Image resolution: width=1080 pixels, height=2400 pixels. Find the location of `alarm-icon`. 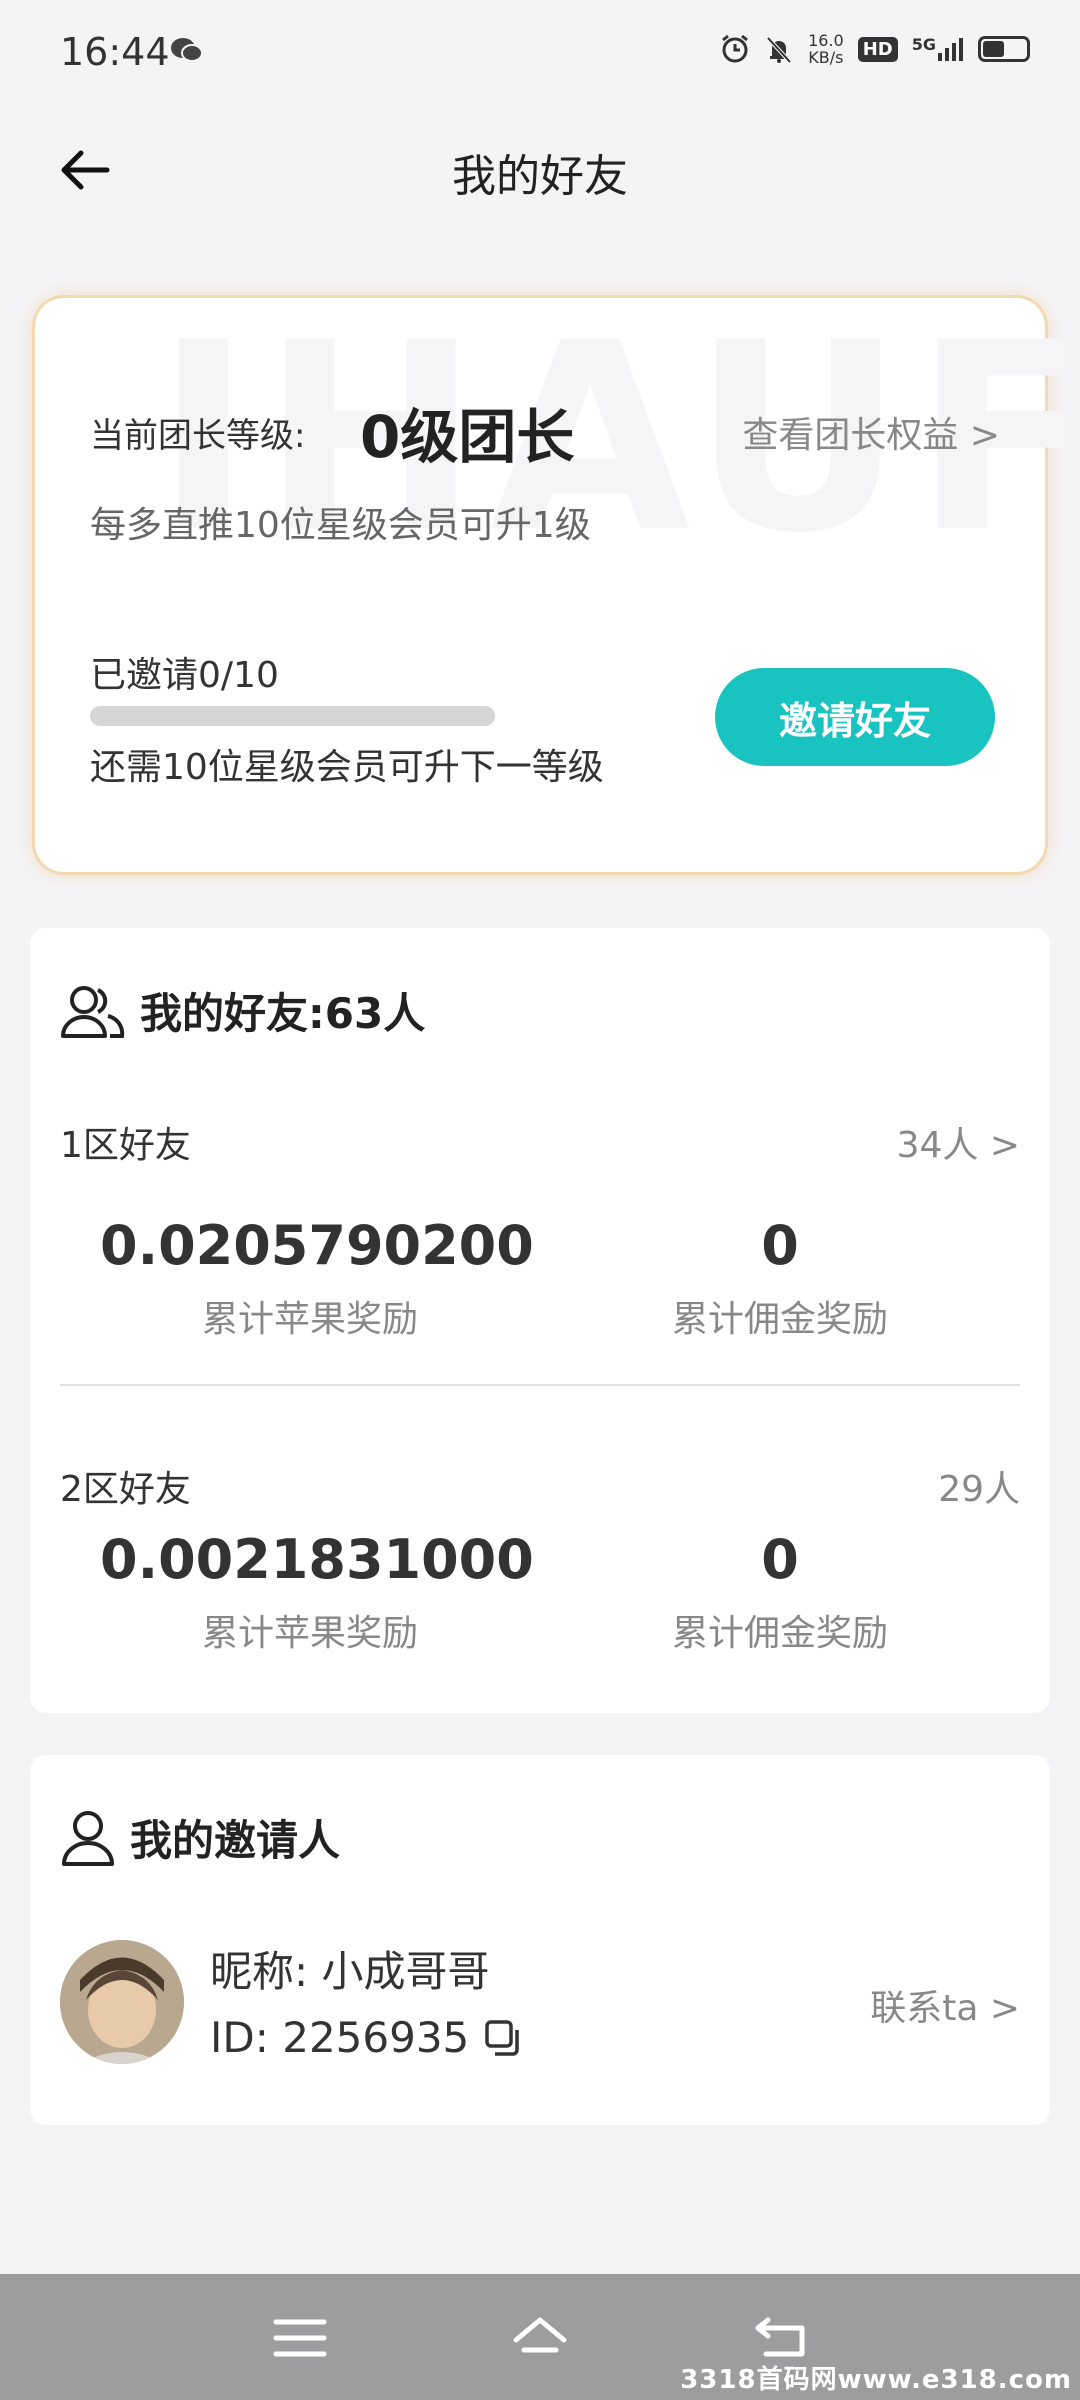

alarm-icon is located at coordinates (735, 48).